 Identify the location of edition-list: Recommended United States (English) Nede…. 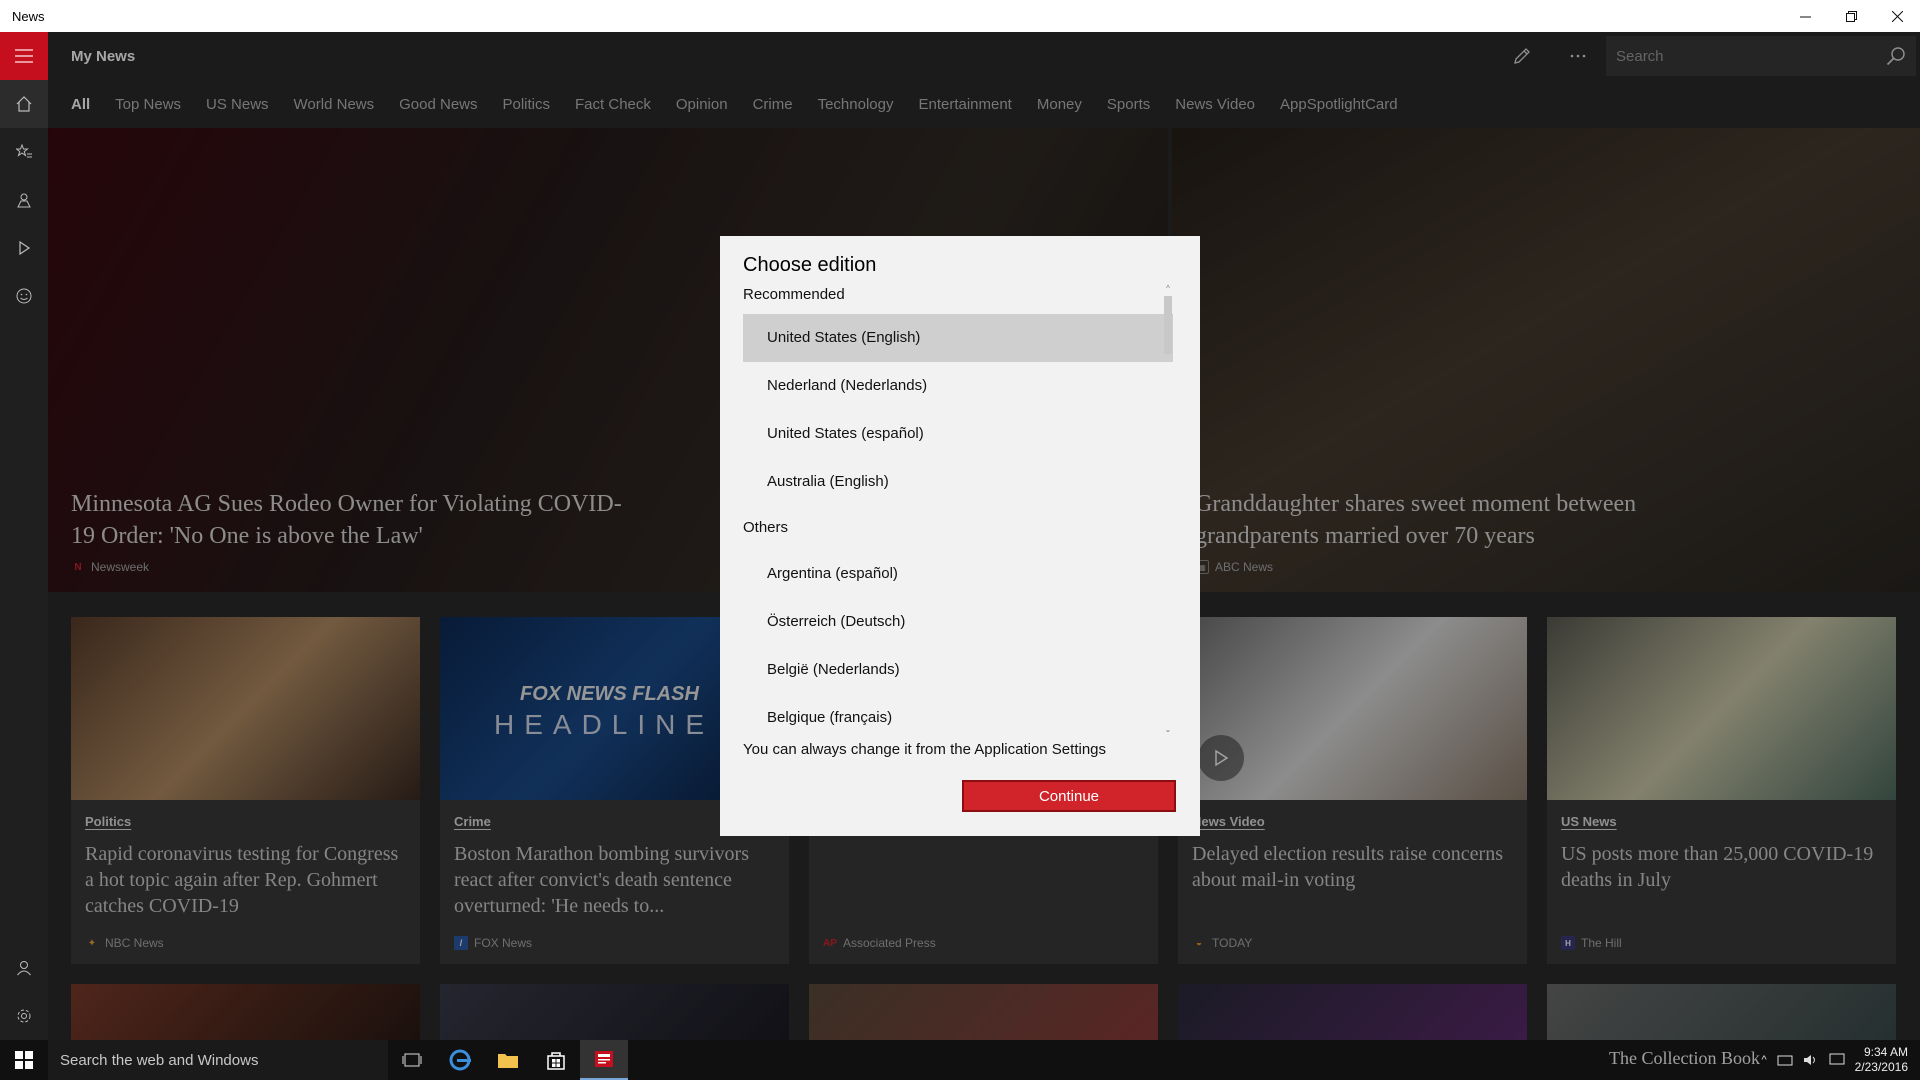
(960, 512).